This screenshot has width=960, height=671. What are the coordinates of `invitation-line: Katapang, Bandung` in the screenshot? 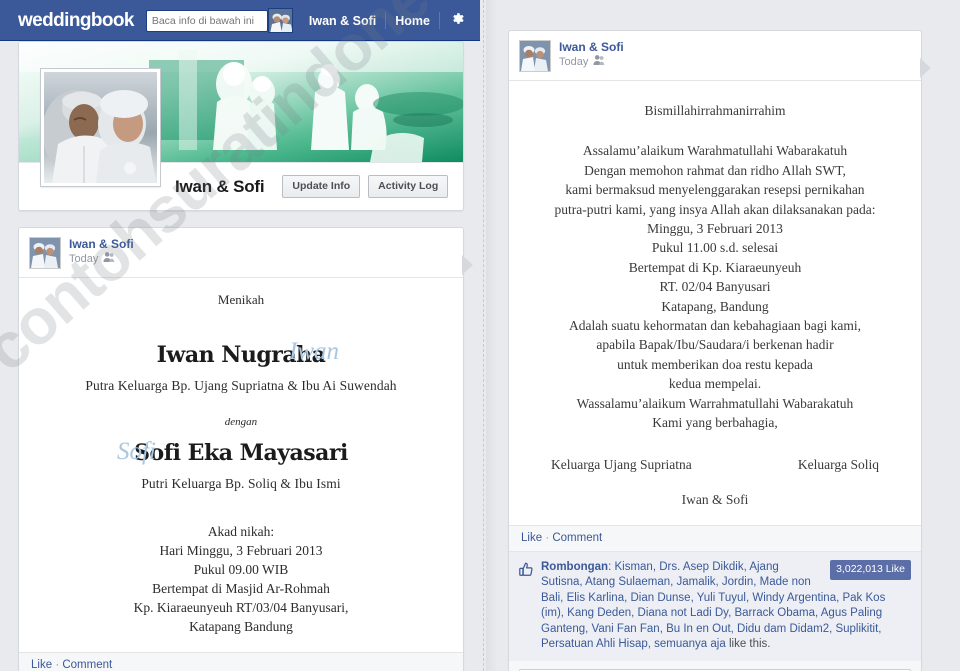 It's located at (715, 306).